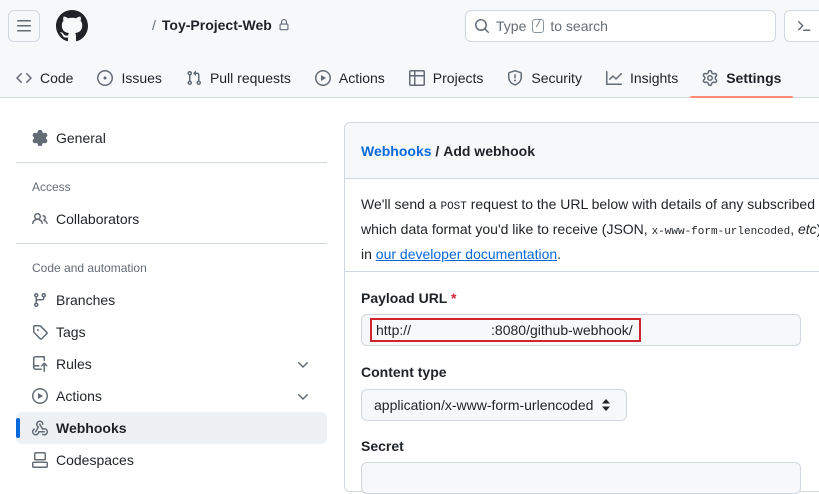  I want to click on sidebar-item-branches: Branches, so click(171, 300).